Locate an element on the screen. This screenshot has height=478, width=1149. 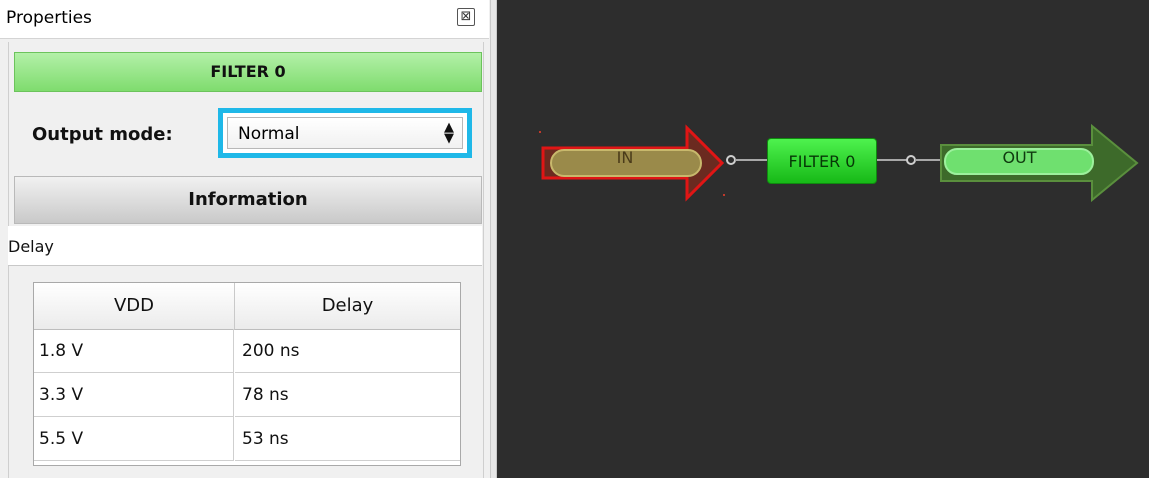
up-down-arrows-icon: ▲ ▼ is located at coordinates (449, 133).